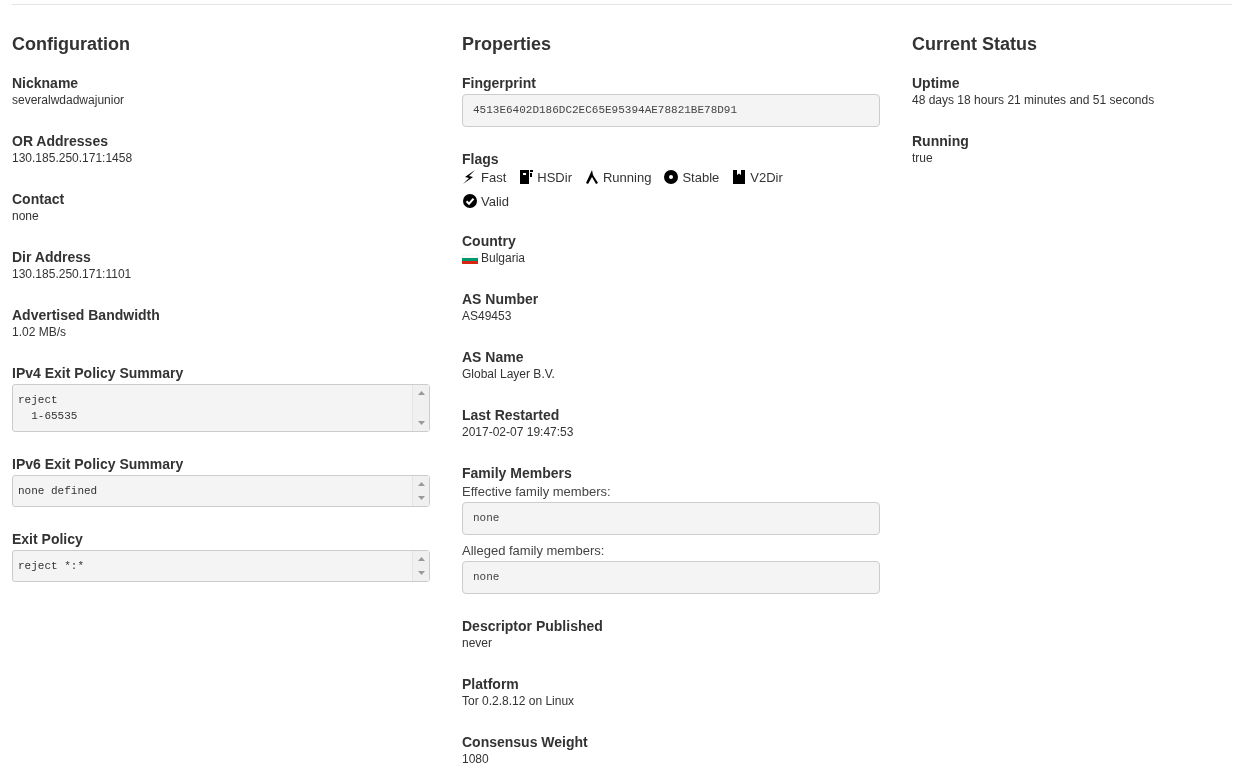 The image size is (1244, 782). What do you see at coordinates (511, 415) in the screenshot?
I see `field-label: Last Restarted` at bounding box center [511, 415].